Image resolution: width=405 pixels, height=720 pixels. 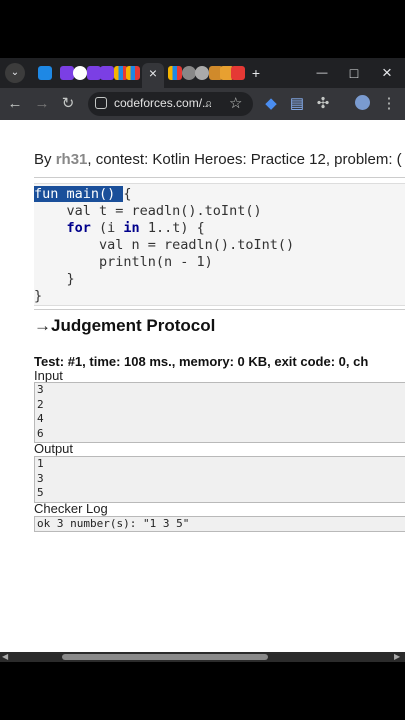 I want to click on code-line-1: fun main() {, so click(x=83, y=194).